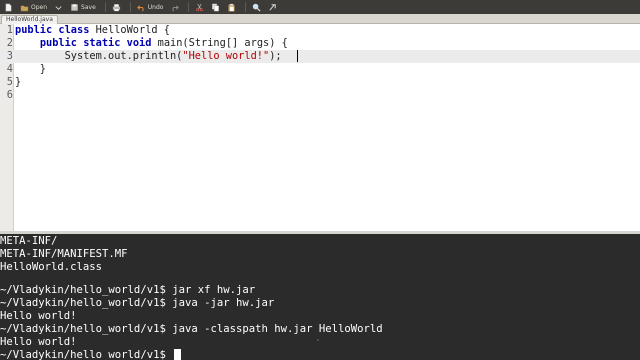 Image resolution: width=640 pixels, height=360 pixels. Describe the element at coordinates (51, 267) in the screenshot. I see `terminal-line: HelloWorld.class` at that location.